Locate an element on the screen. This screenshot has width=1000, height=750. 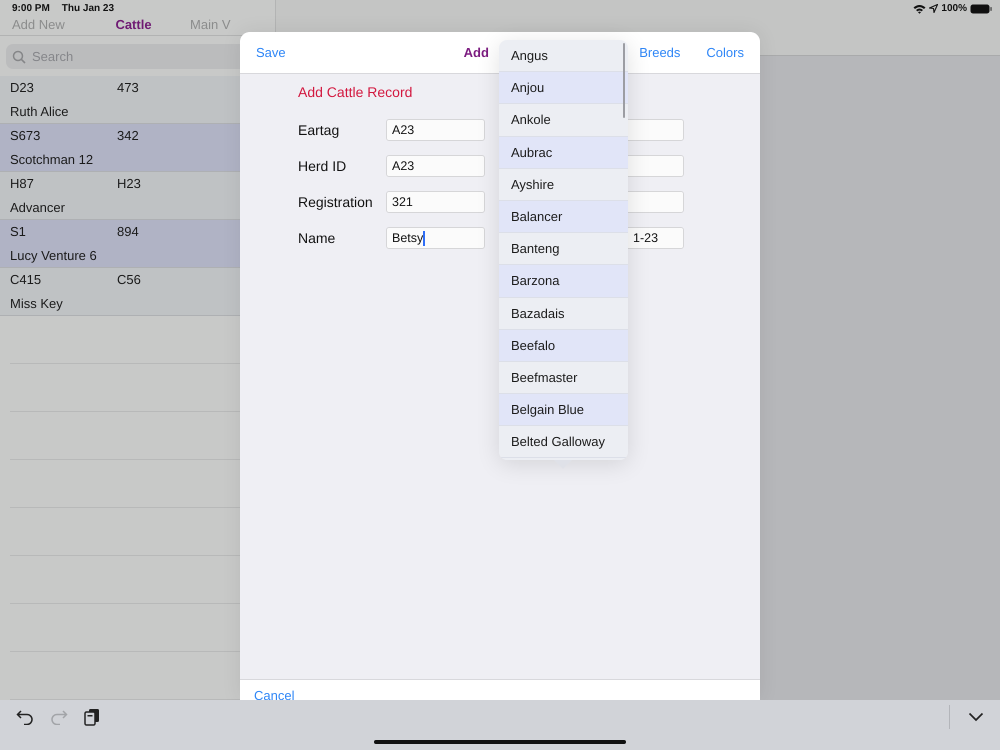
cancel-button: Cancel is located at coordinates (274, 693).